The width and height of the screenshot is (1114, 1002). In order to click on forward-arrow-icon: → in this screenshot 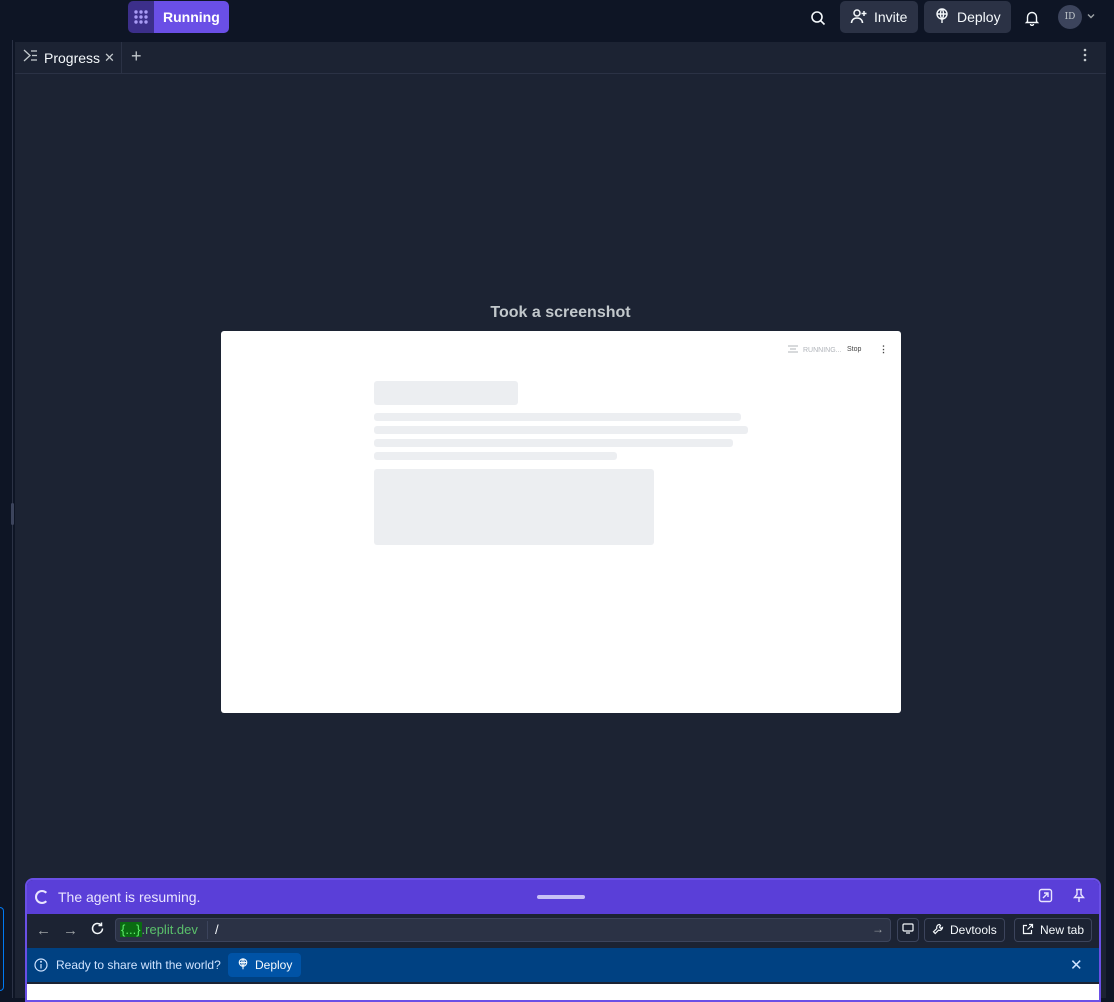, I will do `click(70, 930)`.